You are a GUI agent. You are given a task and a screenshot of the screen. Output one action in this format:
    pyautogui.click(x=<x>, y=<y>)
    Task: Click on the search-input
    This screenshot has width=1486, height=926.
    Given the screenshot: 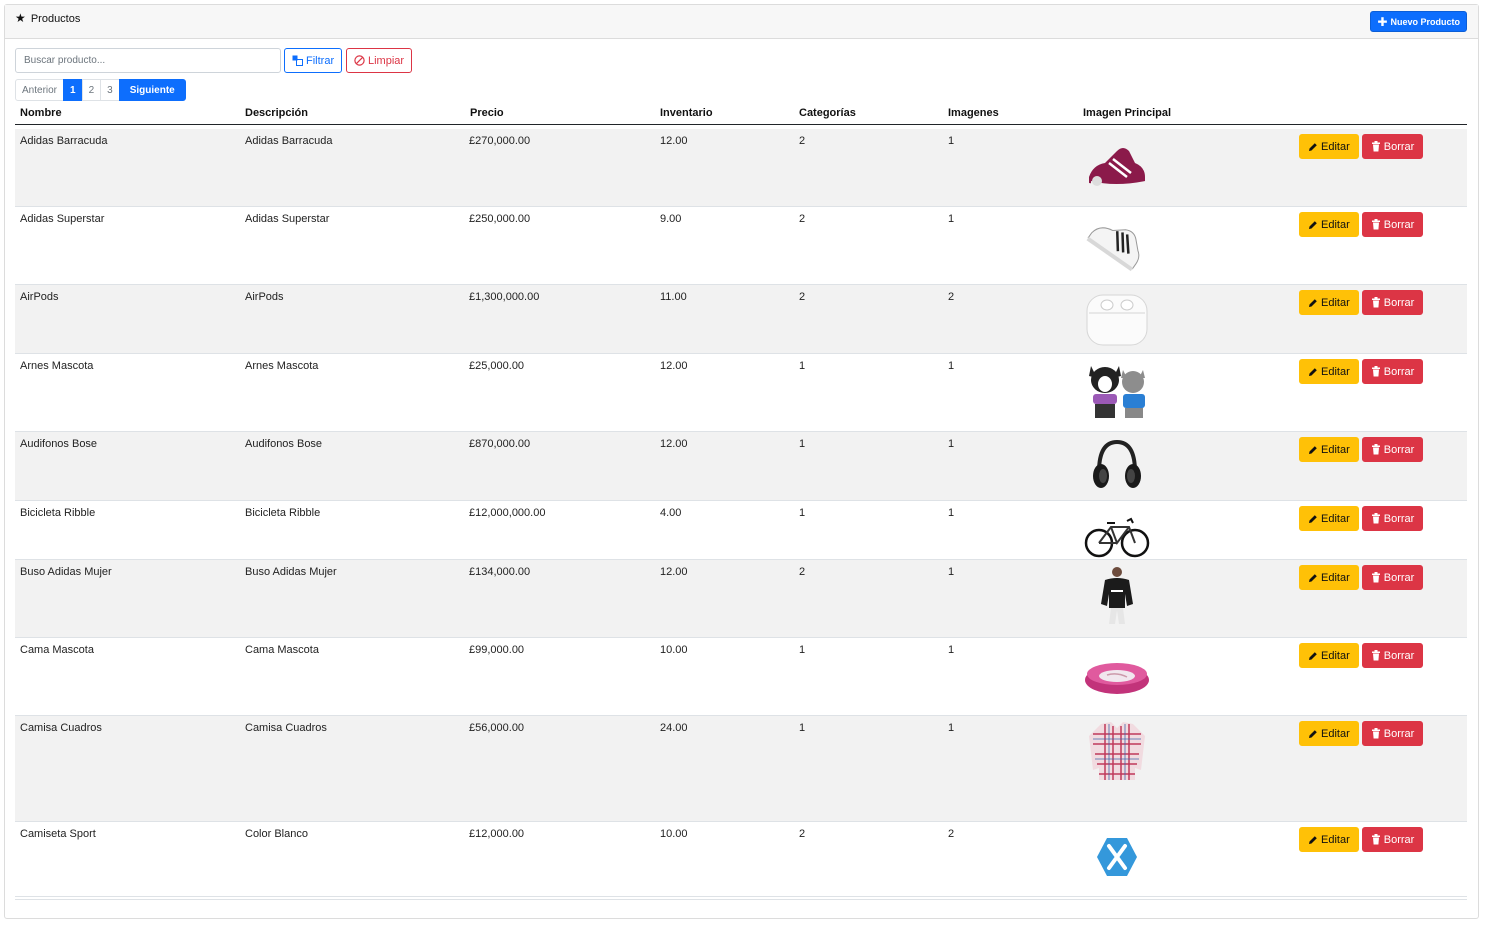 What is the action you would take?
    pyautogui.click(x=148, y=60)
    